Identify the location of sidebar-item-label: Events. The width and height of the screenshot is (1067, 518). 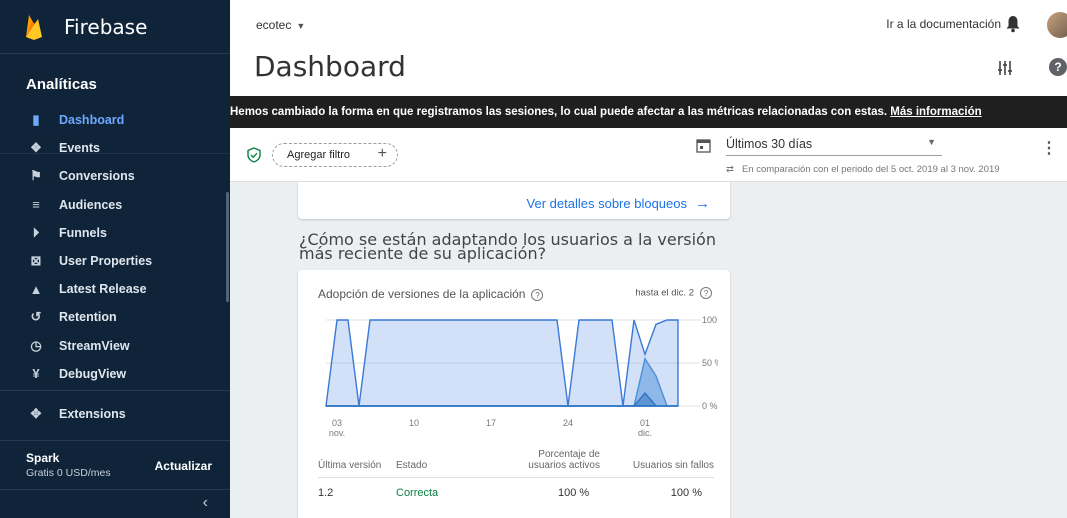
(79, 148).